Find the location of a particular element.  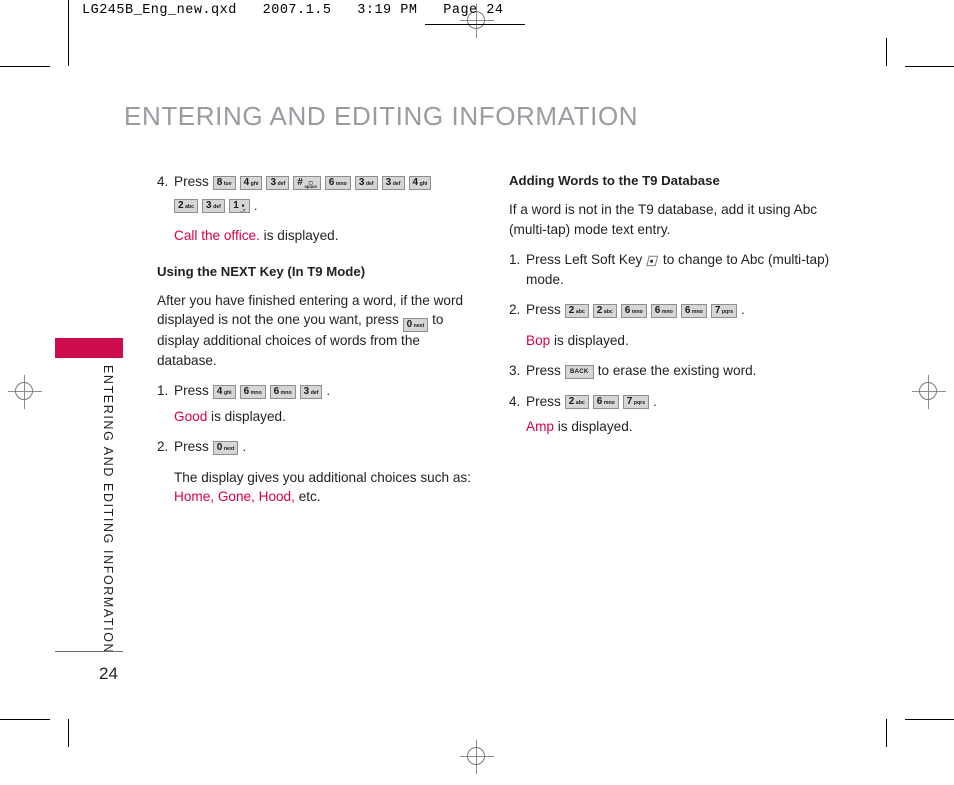

keys-row: Press BACK to erase the existing word. is located at coordinates (682, 371).